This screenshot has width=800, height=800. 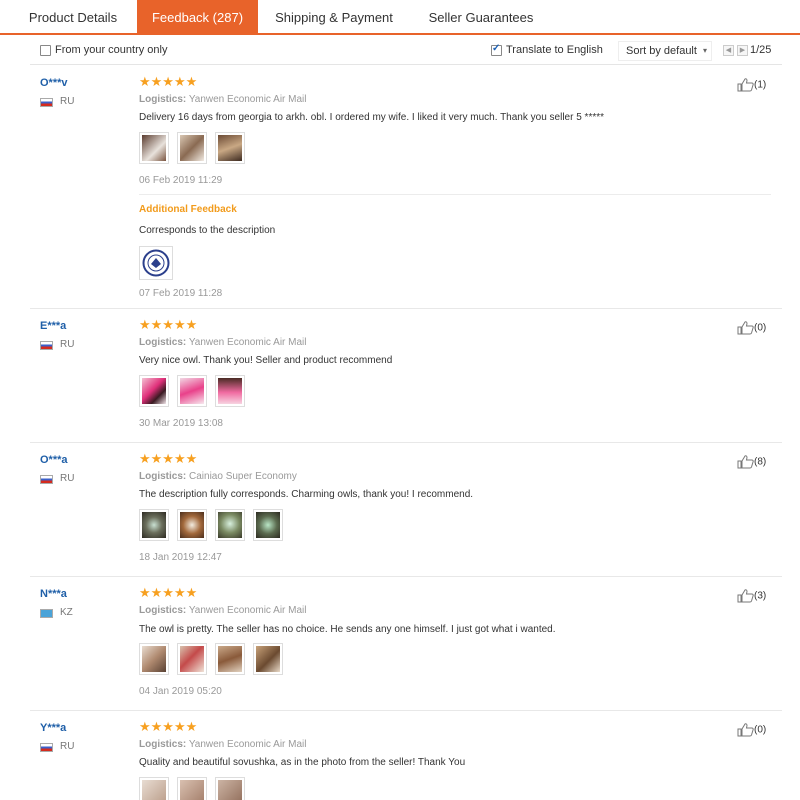 I want to click on like-button: (8), so click(x=751, y=462).